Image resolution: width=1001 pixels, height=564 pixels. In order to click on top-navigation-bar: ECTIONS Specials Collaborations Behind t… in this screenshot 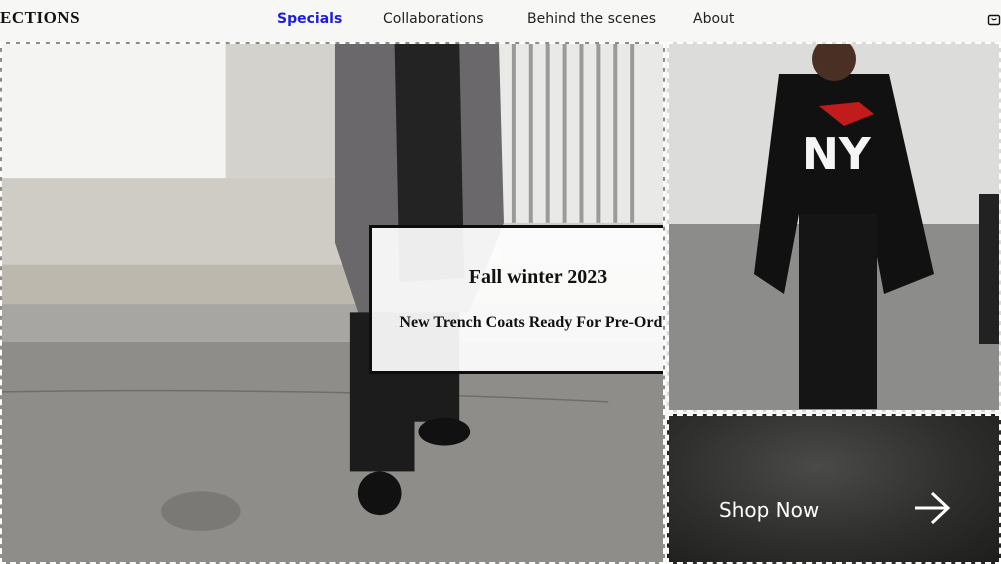, I will do `click(500, 20)`.